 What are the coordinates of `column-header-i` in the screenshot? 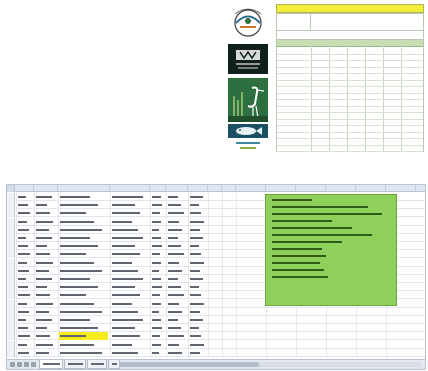 It's located at (229, 188).